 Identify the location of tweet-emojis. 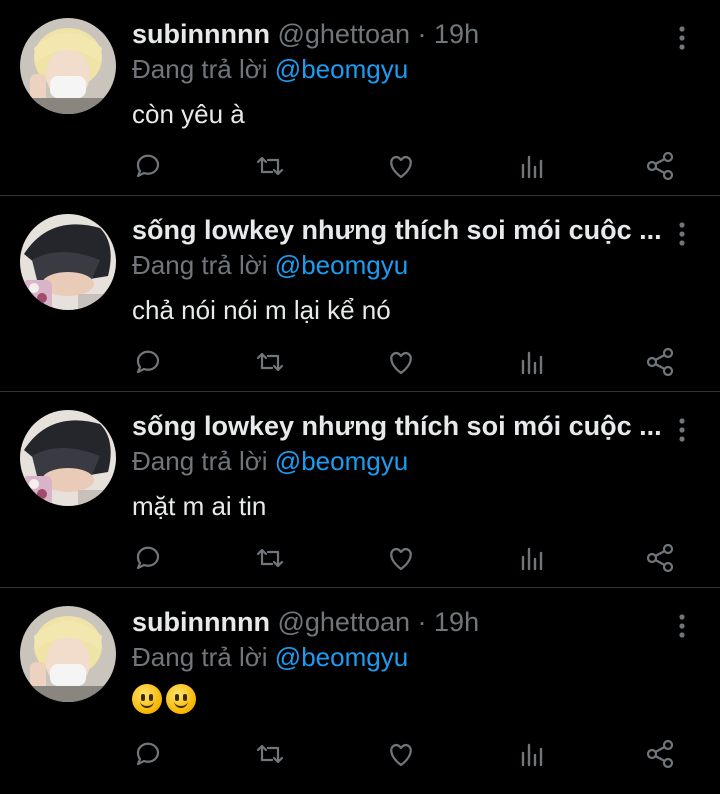
(396, 699).